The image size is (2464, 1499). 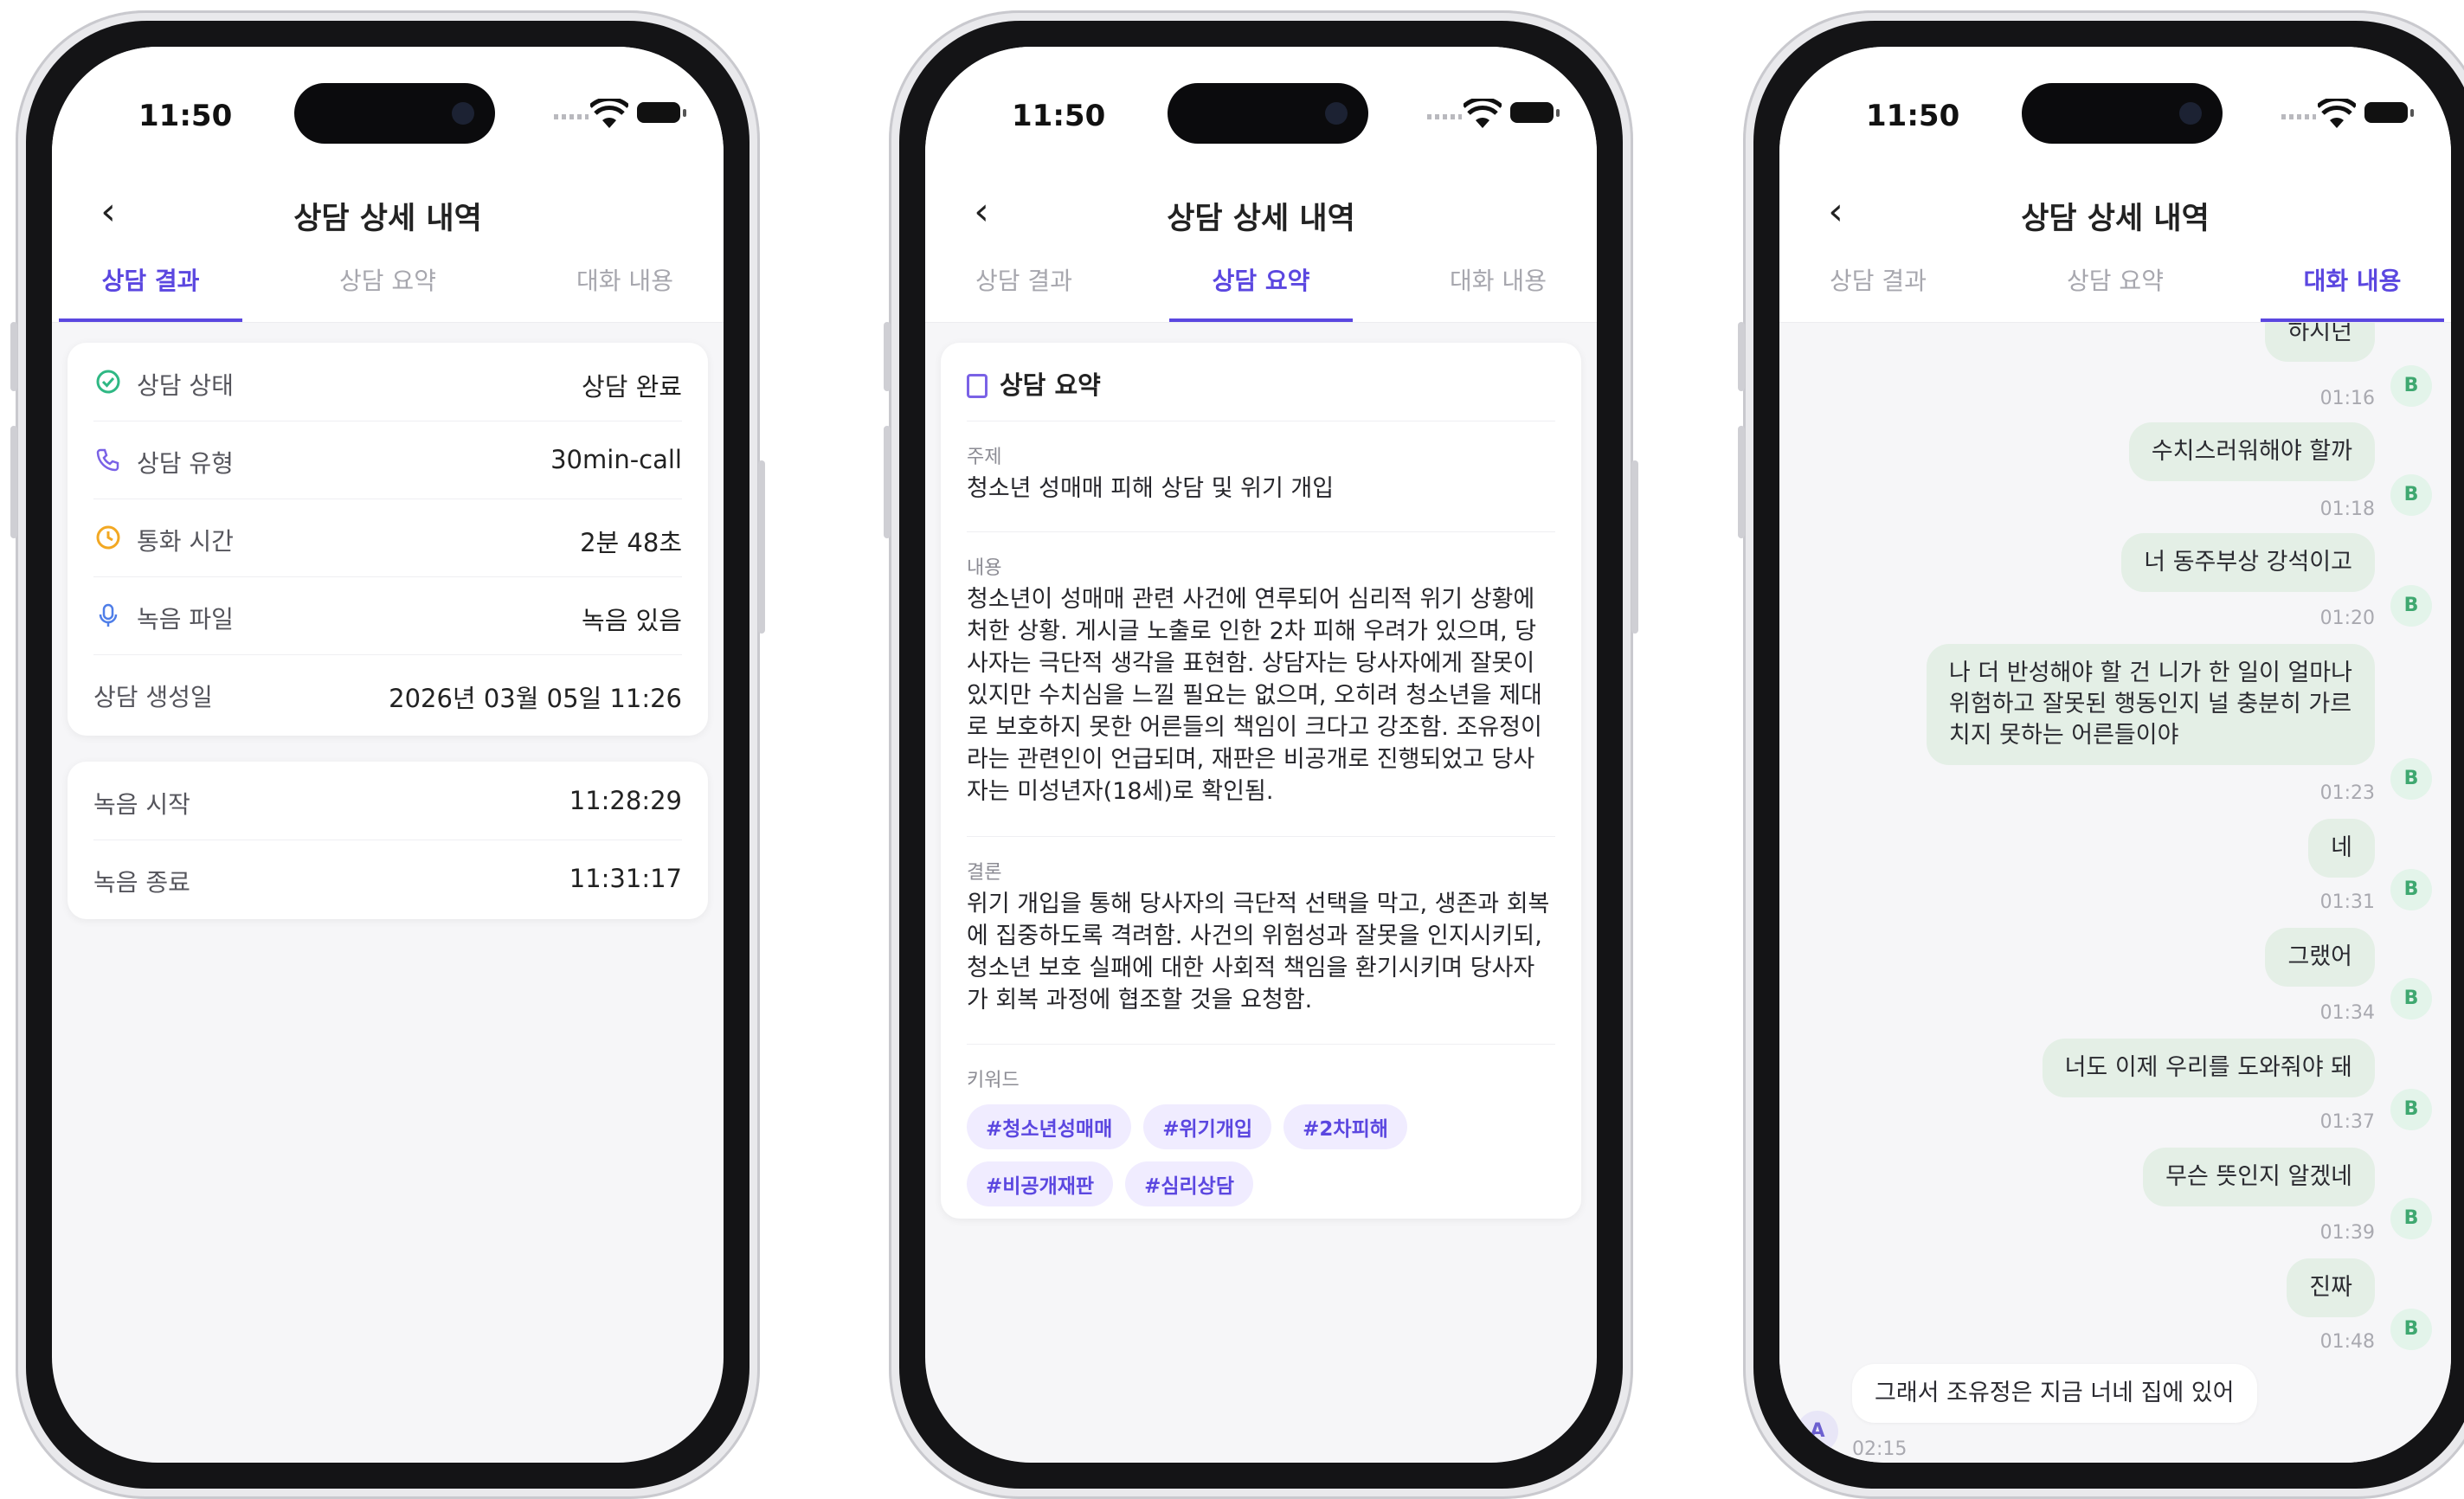 I want to click on info-row-rec-start: 녹음 시작 11:28:29, so click(x=387, y=801).